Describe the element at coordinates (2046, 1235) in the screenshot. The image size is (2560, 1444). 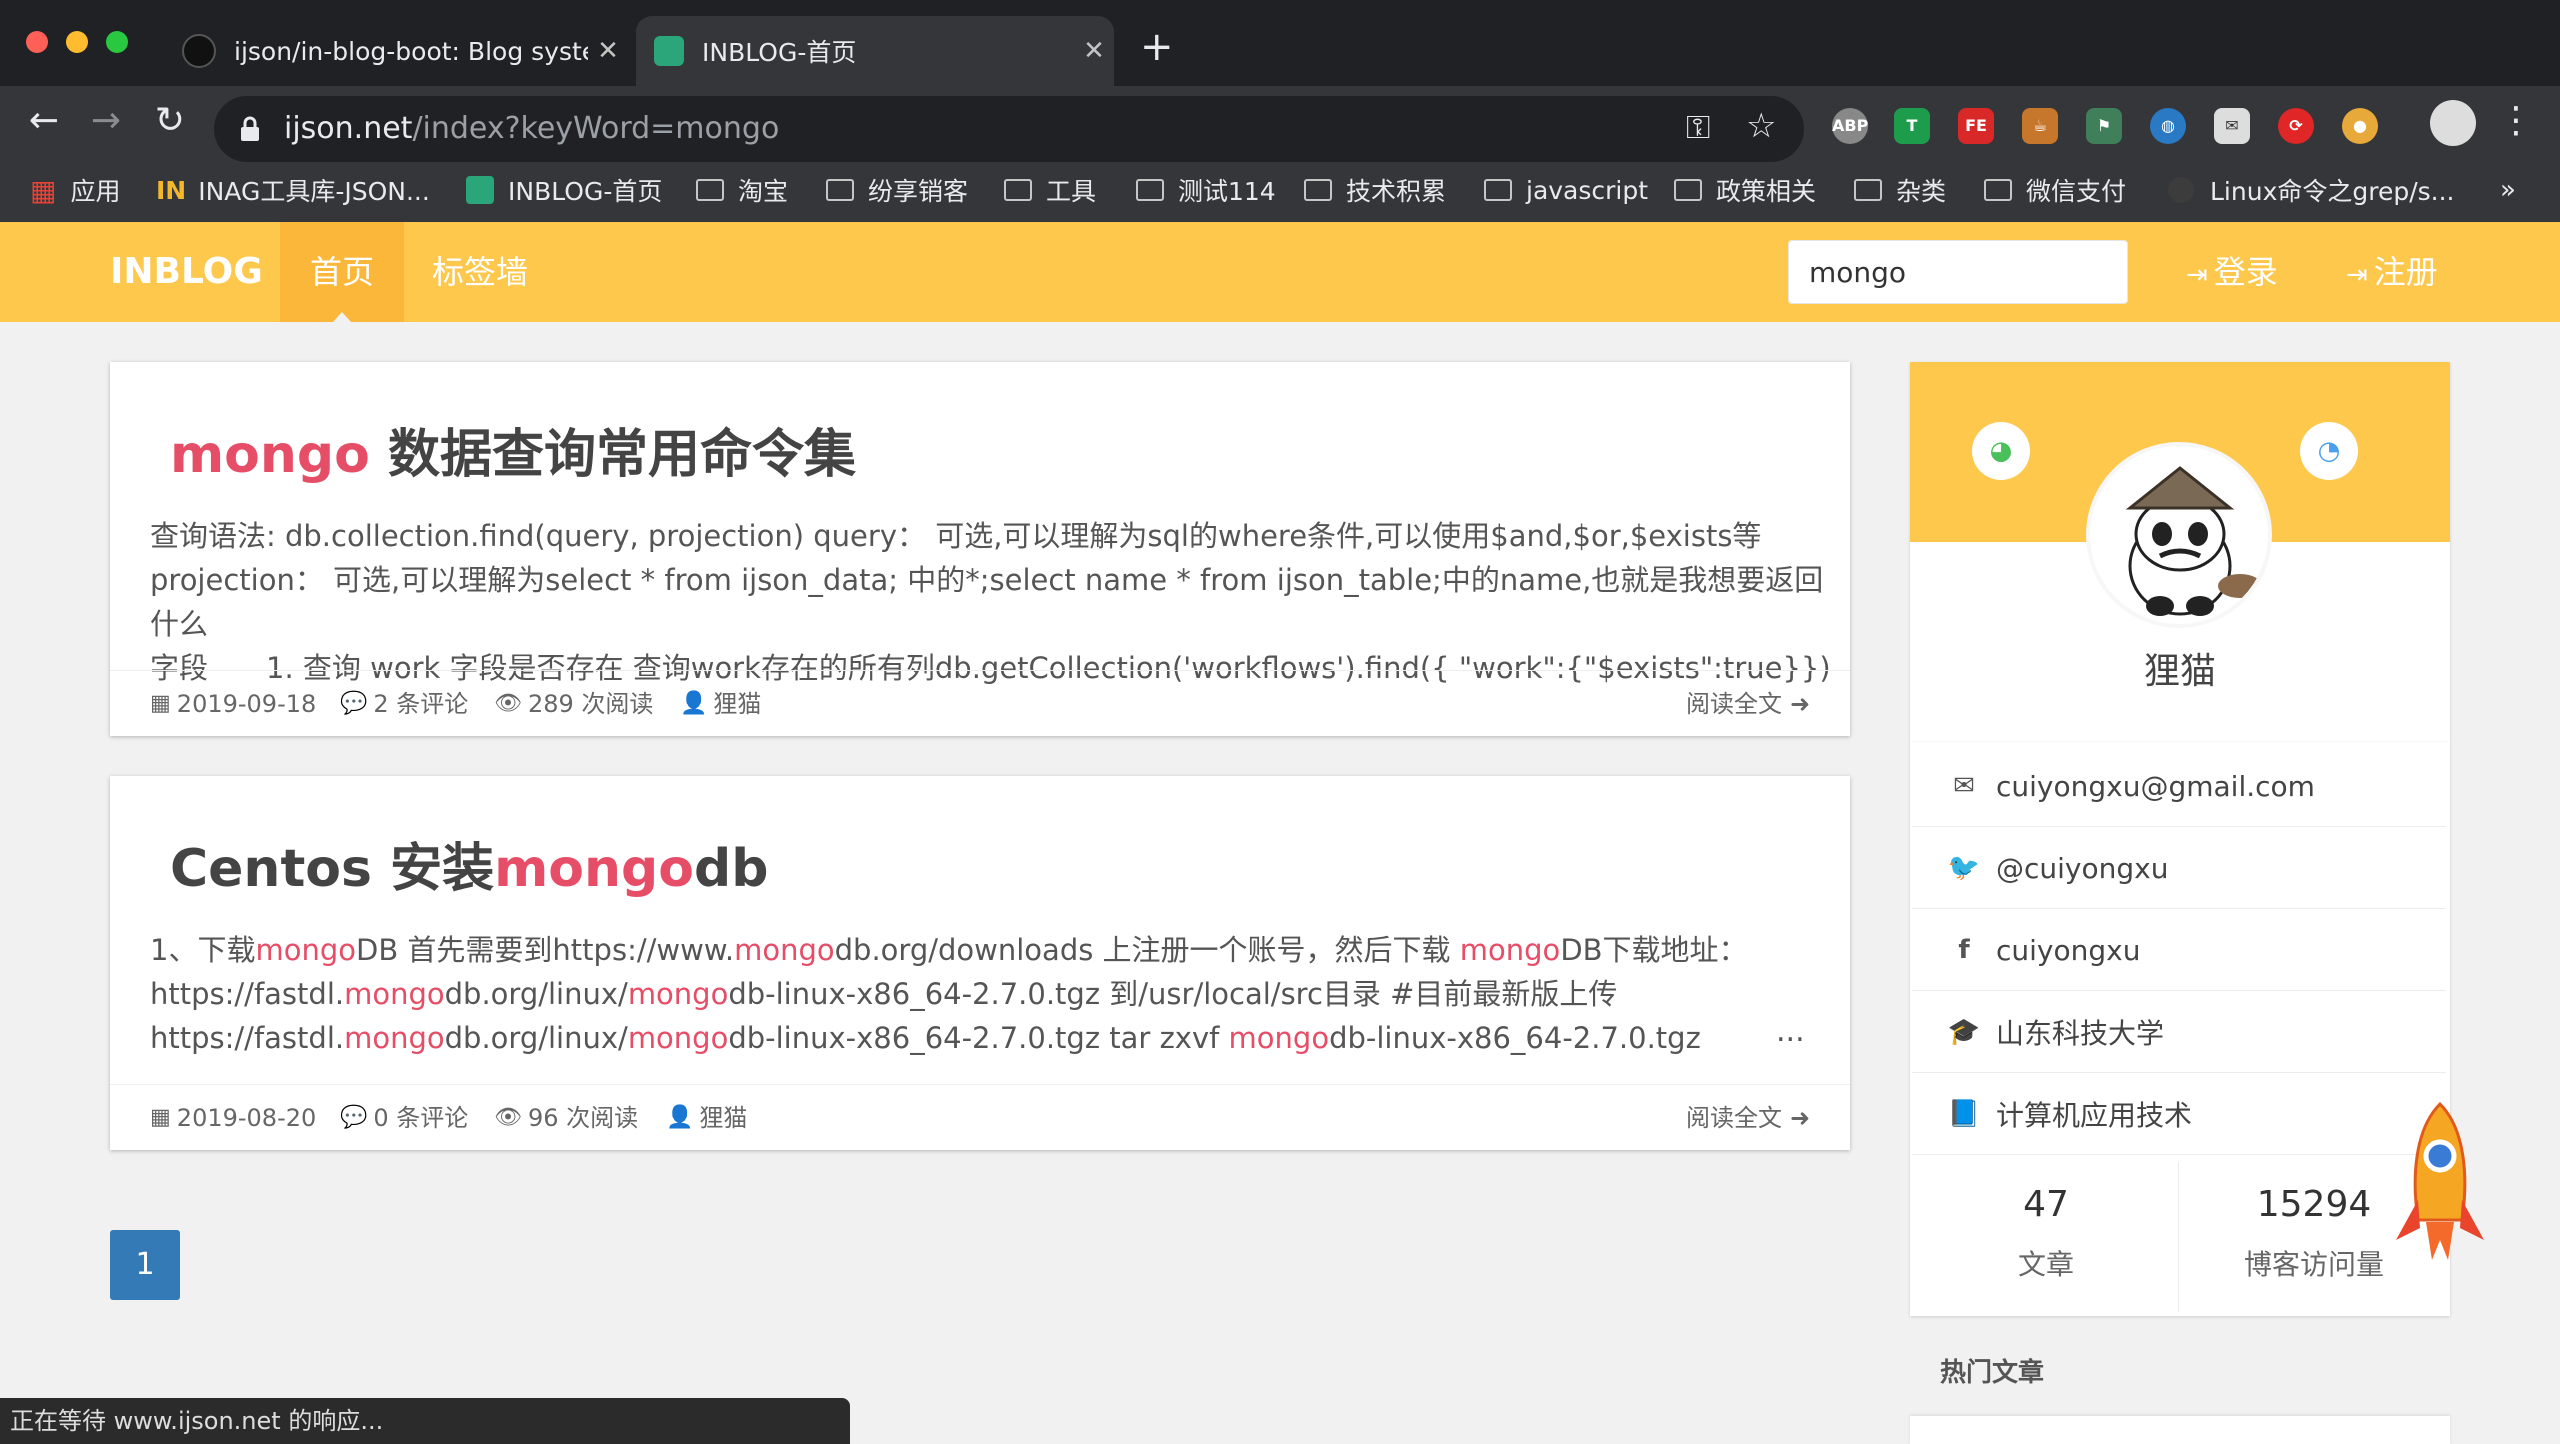
I see `stat-articles: 47 文章` at that location.